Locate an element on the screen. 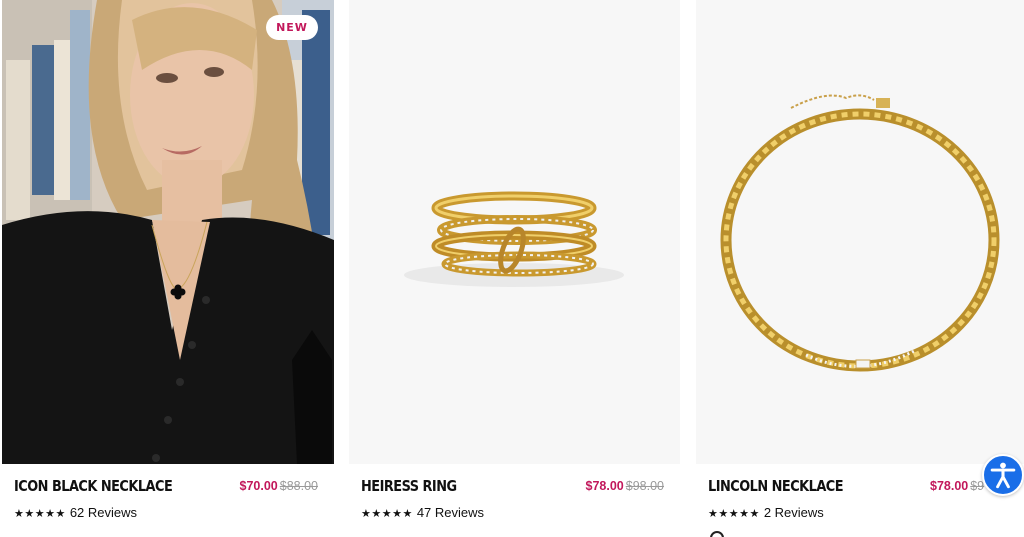 The width and height of the screenshot is (1024, 537). reviews-count: 2 Reviews is located at coordinates (793, 512).